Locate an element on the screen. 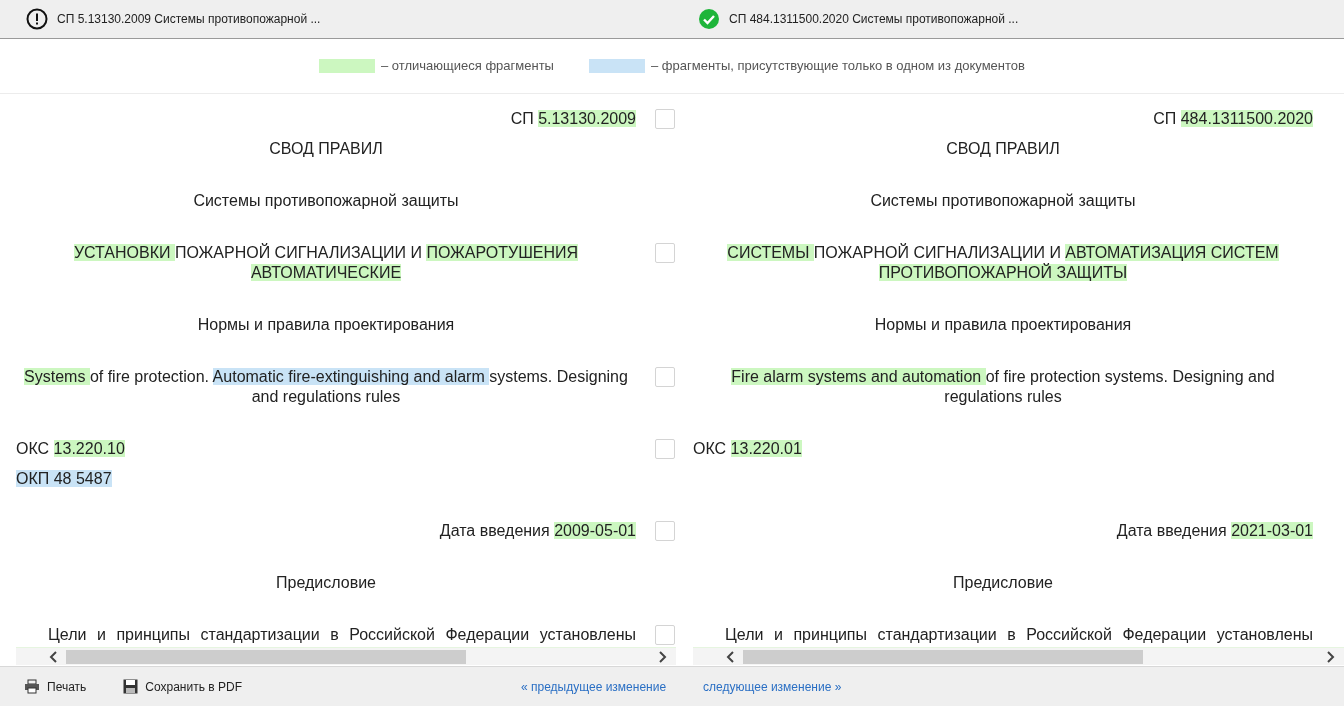 Image resolution: width=1344 pixels, height=706 pixels. paragraph-text: СП 5.13130.2009 is located at coordinates (572, 119).